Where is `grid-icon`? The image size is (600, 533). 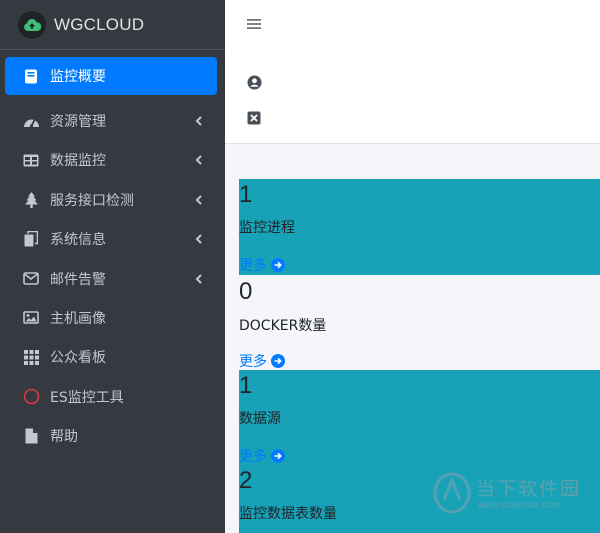
grid-icon is located at coordinates (31, 357).